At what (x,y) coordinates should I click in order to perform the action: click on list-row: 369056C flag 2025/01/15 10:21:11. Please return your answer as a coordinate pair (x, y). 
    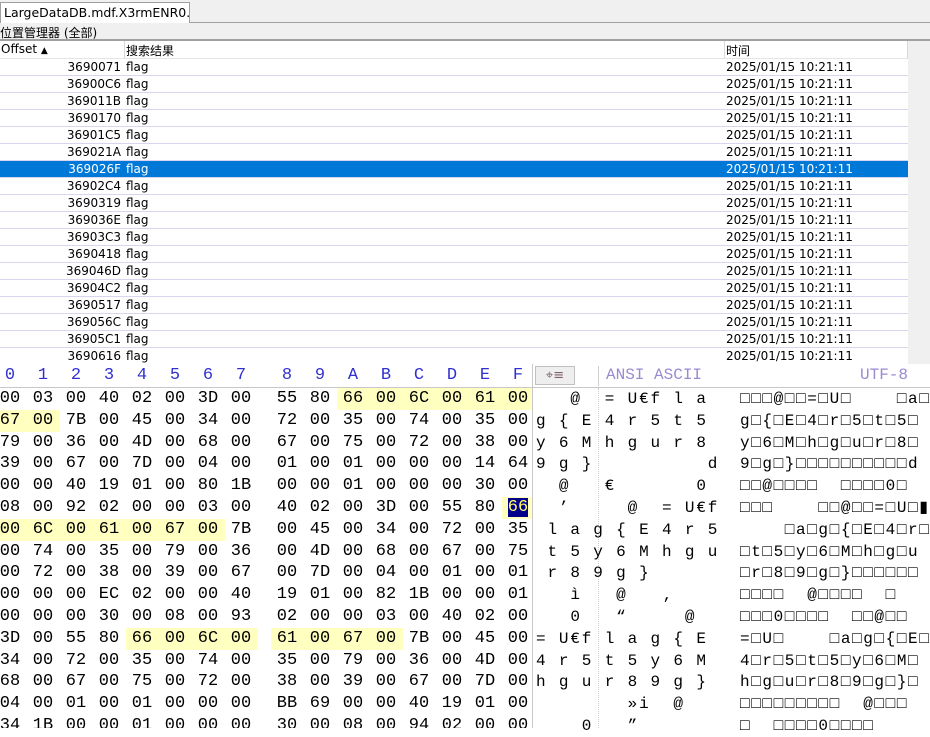
    Looking at the image, I should click on (454, 322).